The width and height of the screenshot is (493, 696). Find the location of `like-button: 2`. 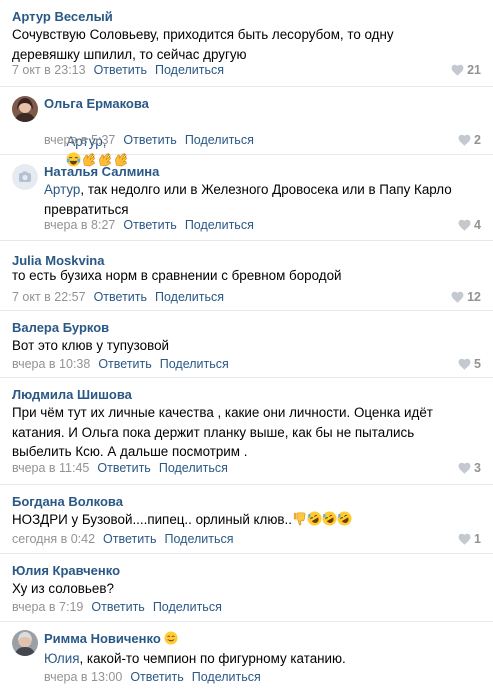

like-button: 2 is located at coordinates (469, 140).